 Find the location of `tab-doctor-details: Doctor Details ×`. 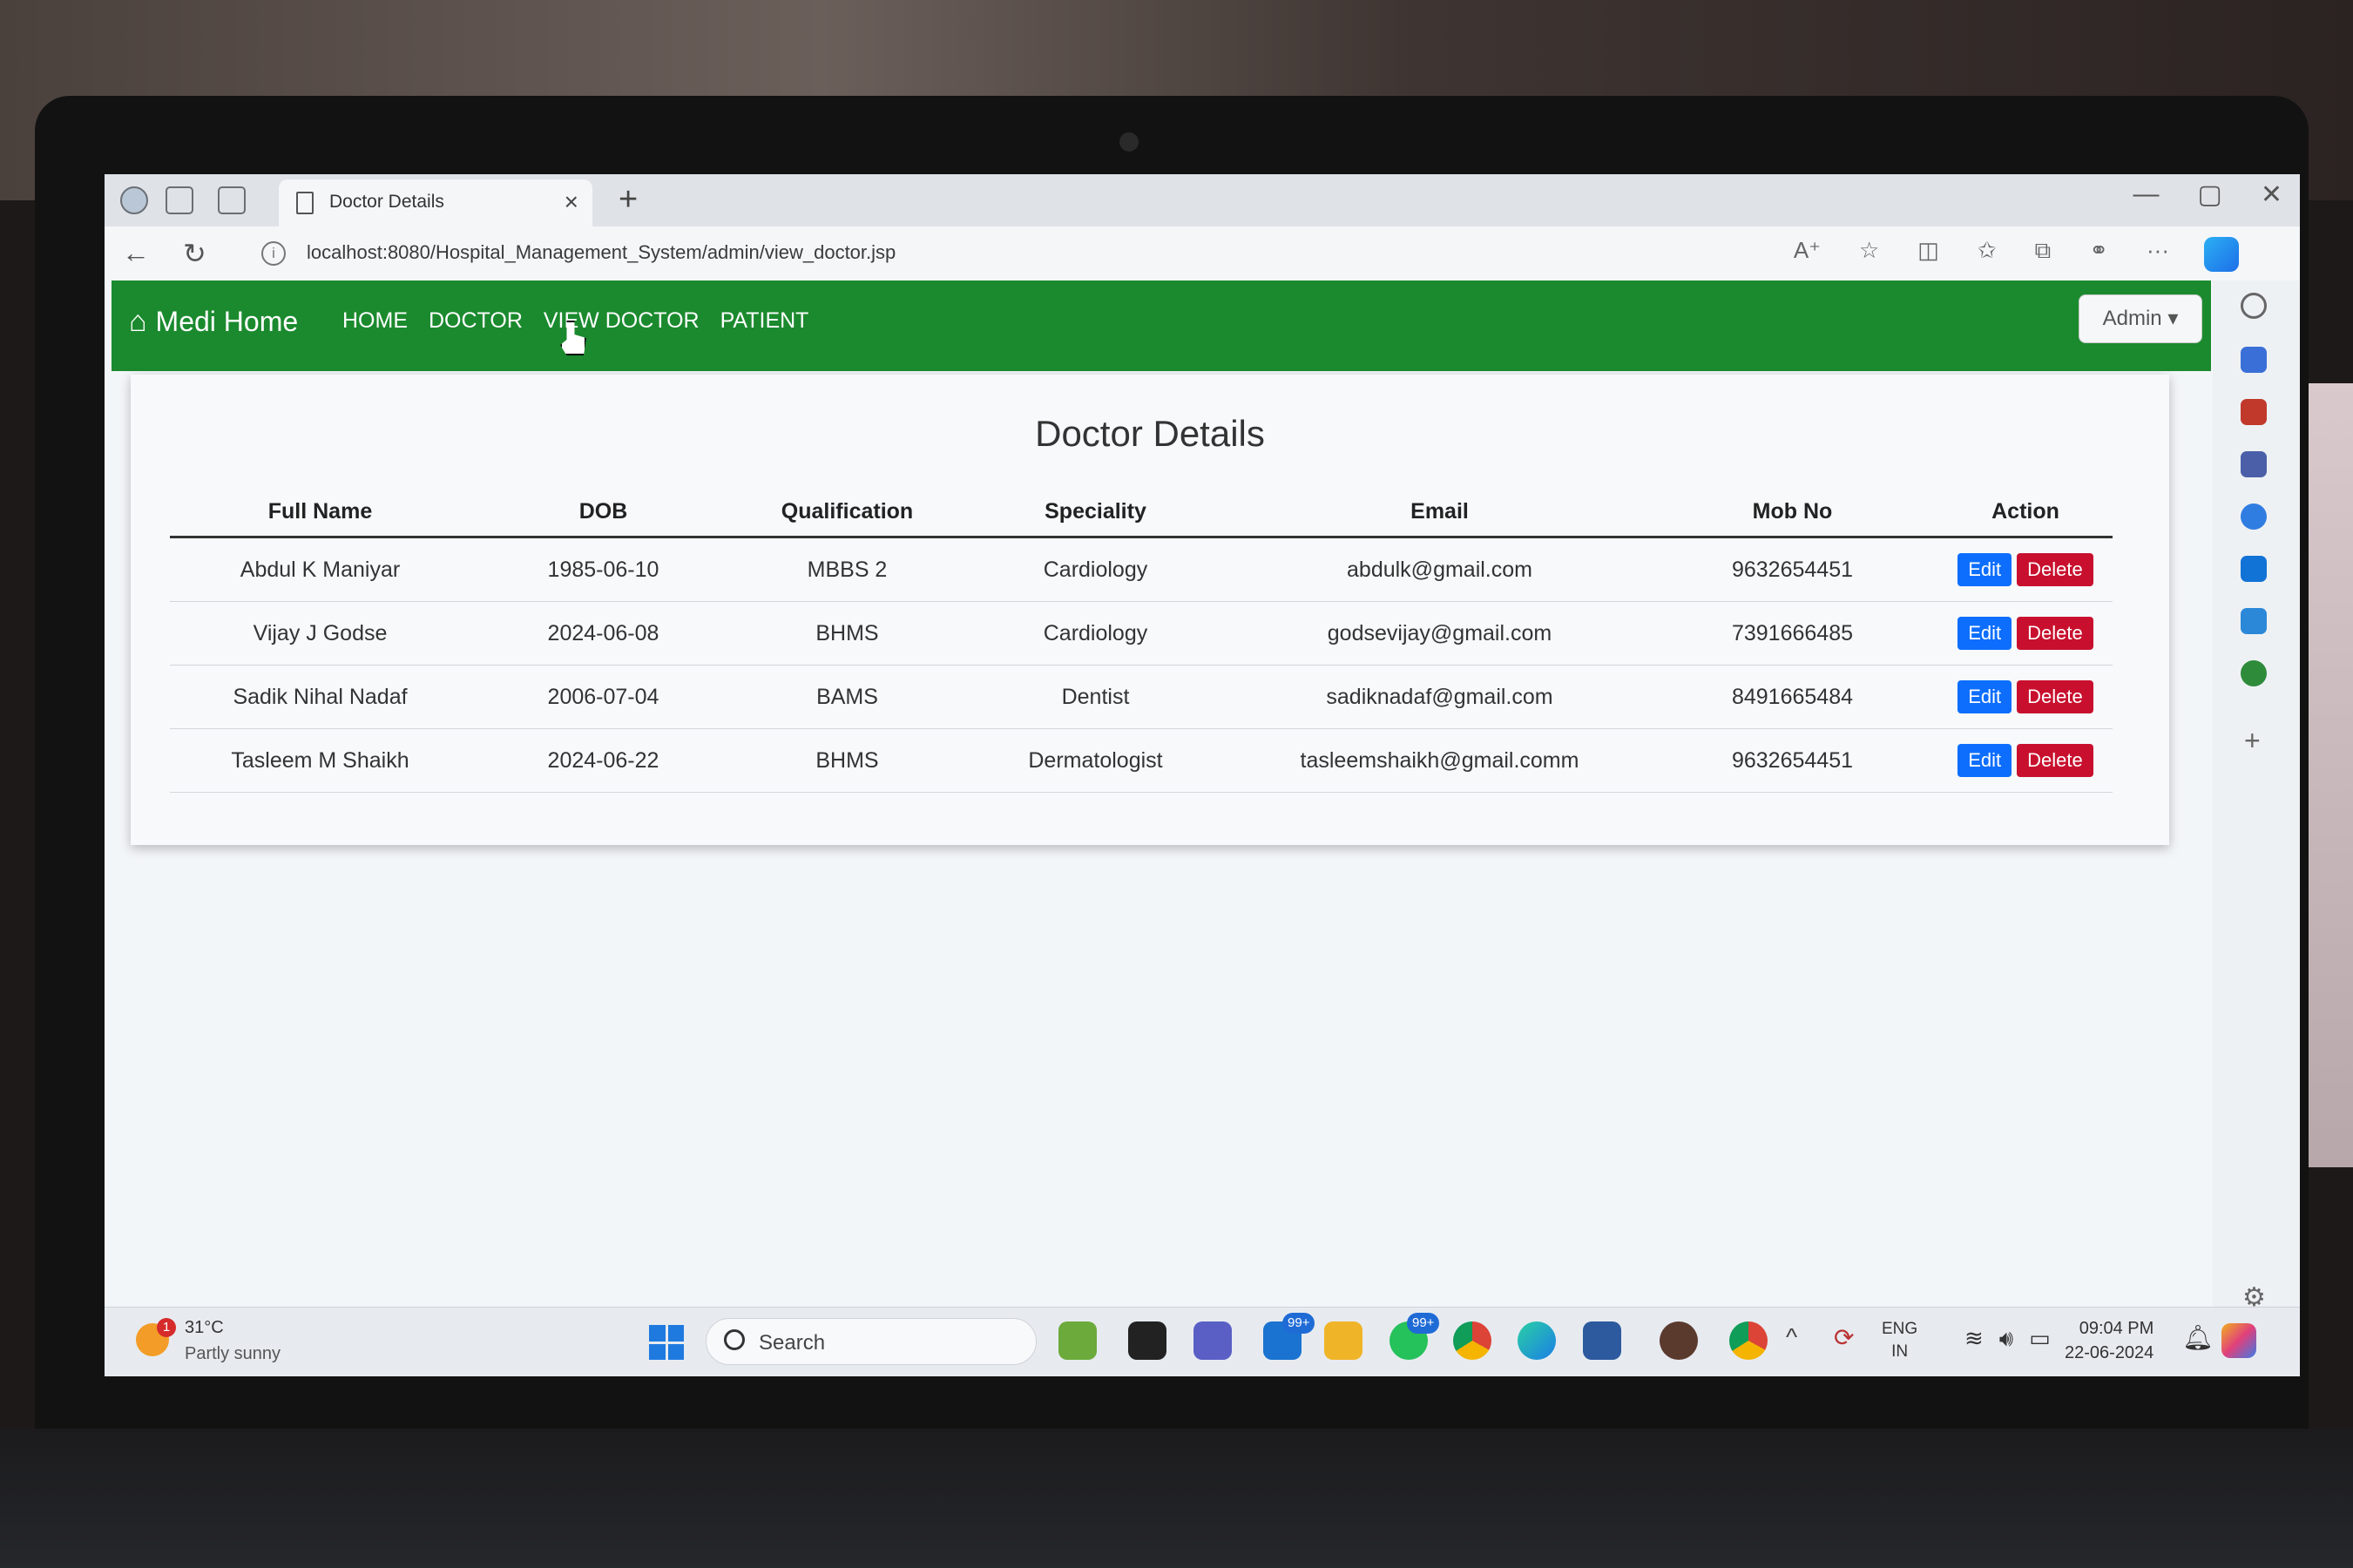

tab-doctor-details: Doctor Details × is located at coordinates (435, 202).